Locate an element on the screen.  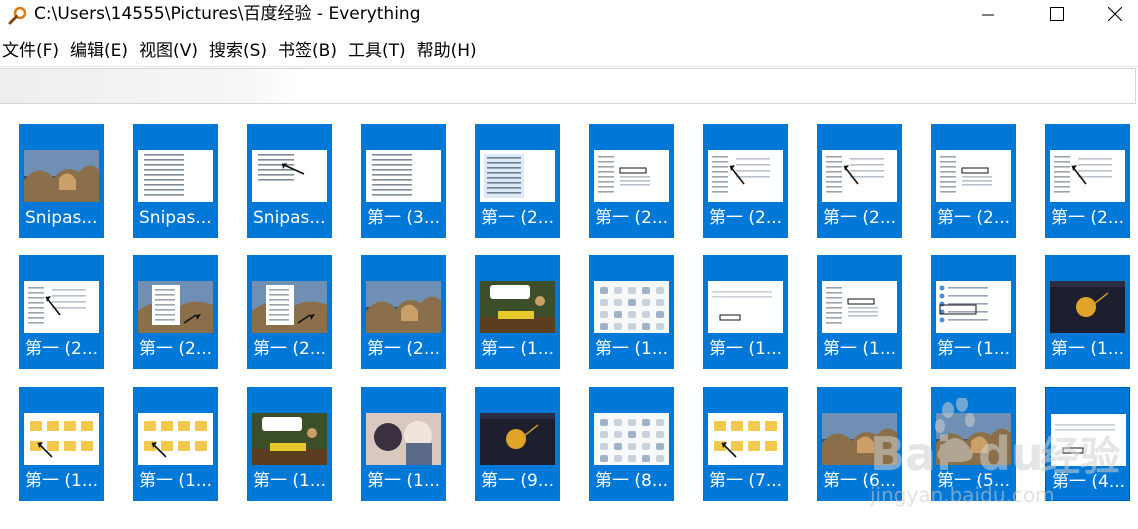
close-button is located at coordinates (1115, 15).